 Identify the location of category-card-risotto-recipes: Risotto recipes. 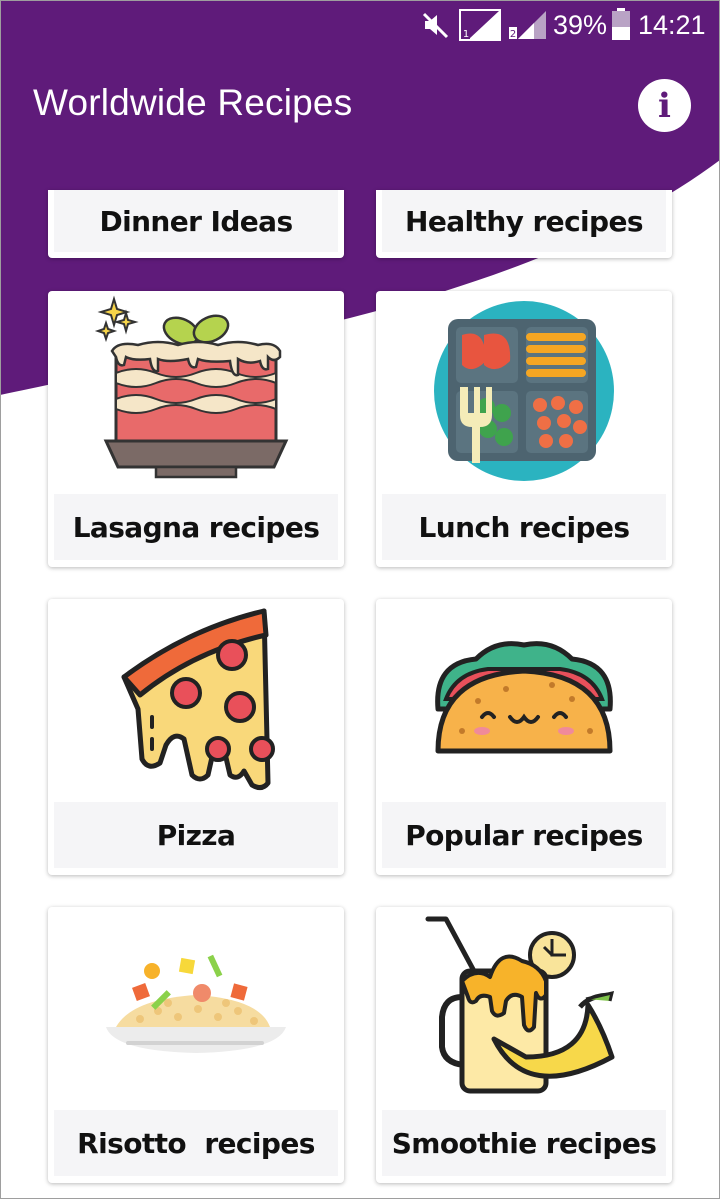
(196, 1045).